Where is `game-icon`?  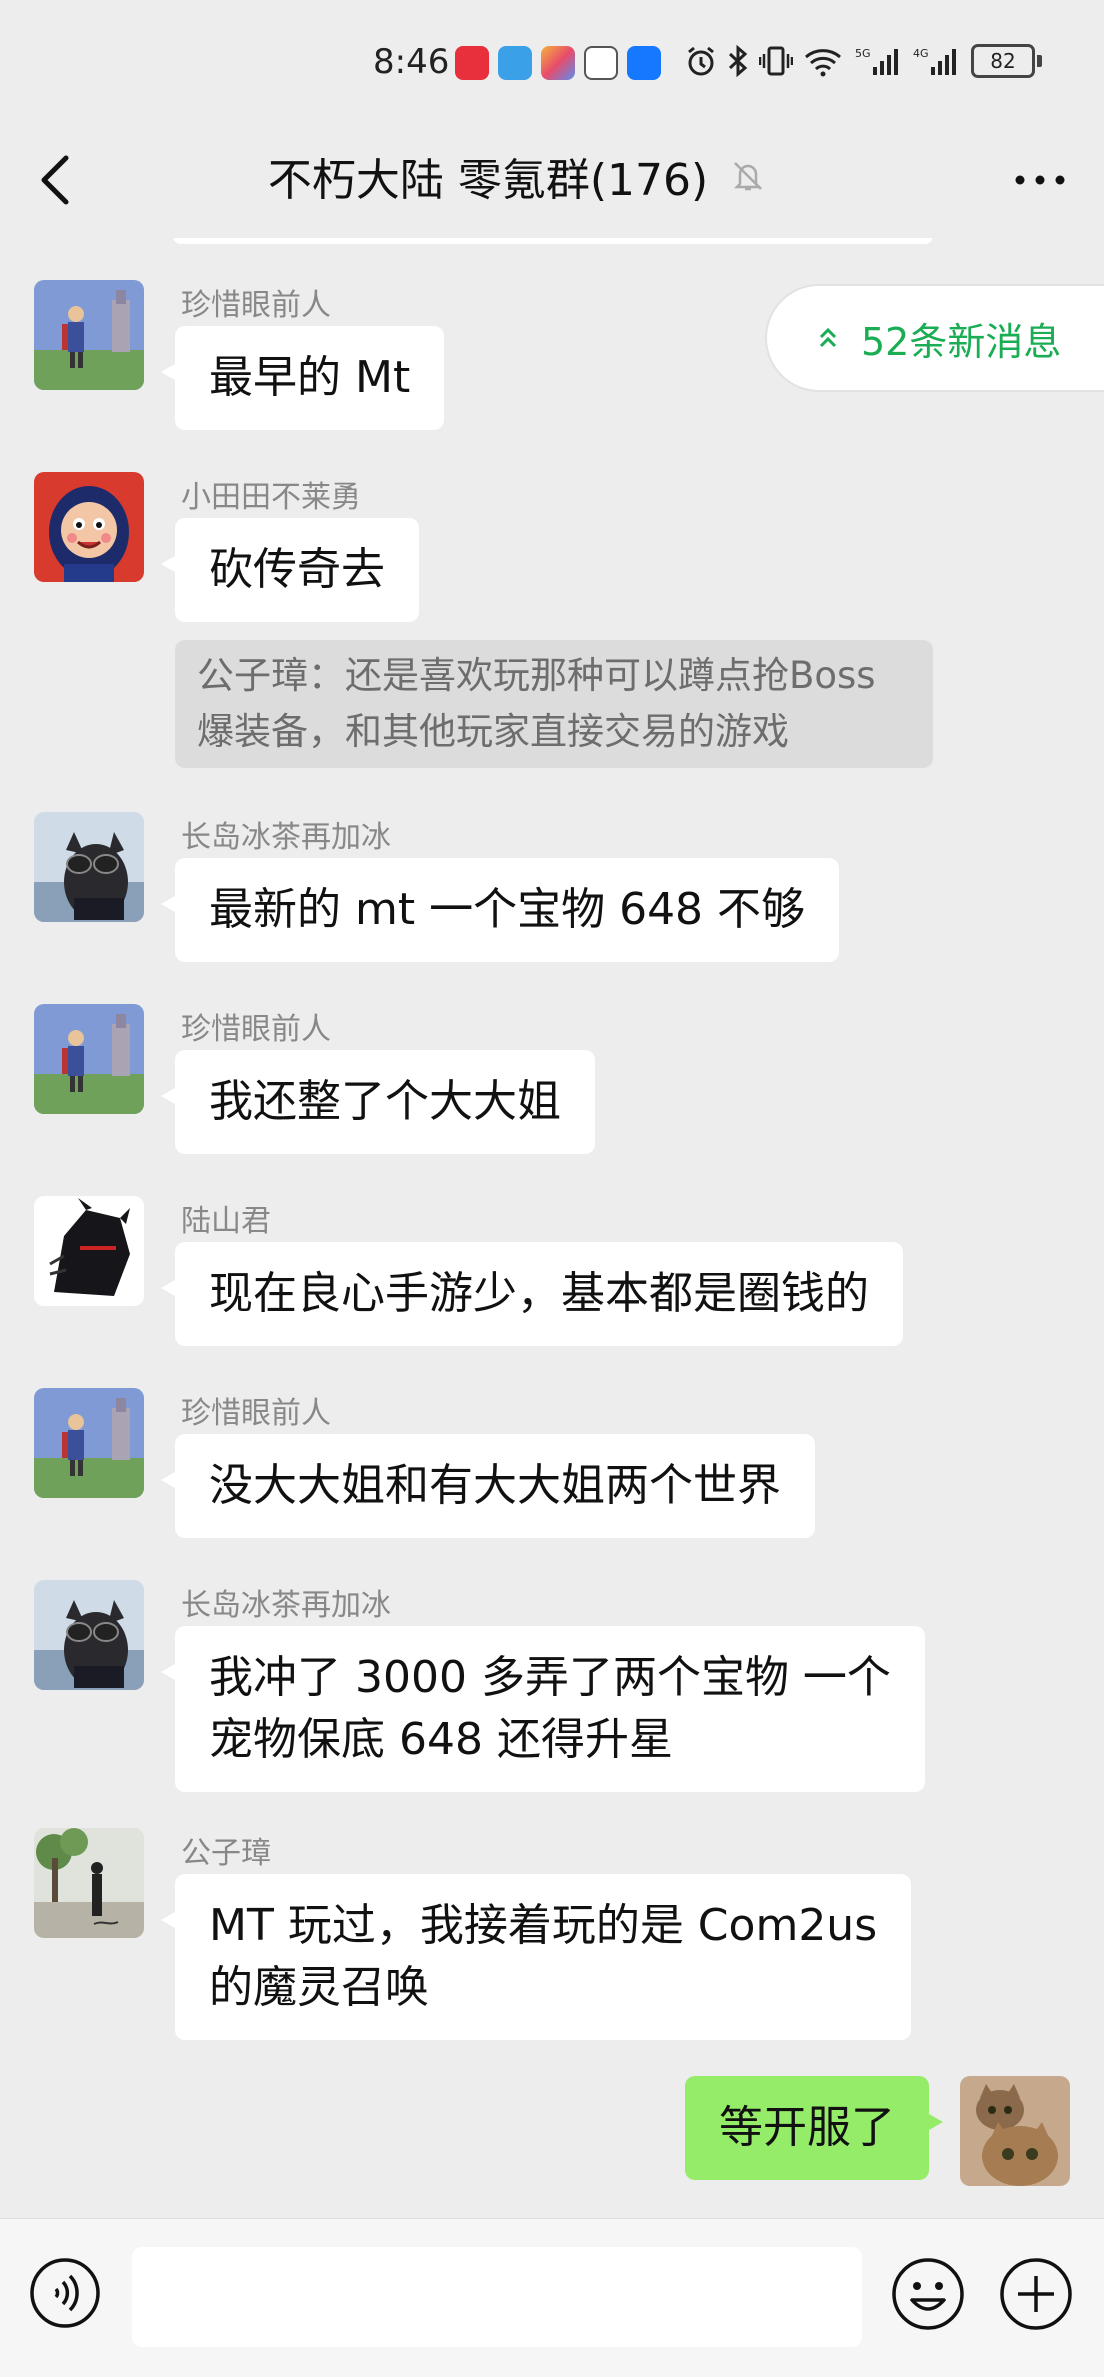 game-icon is located at coordinates (515, 63).